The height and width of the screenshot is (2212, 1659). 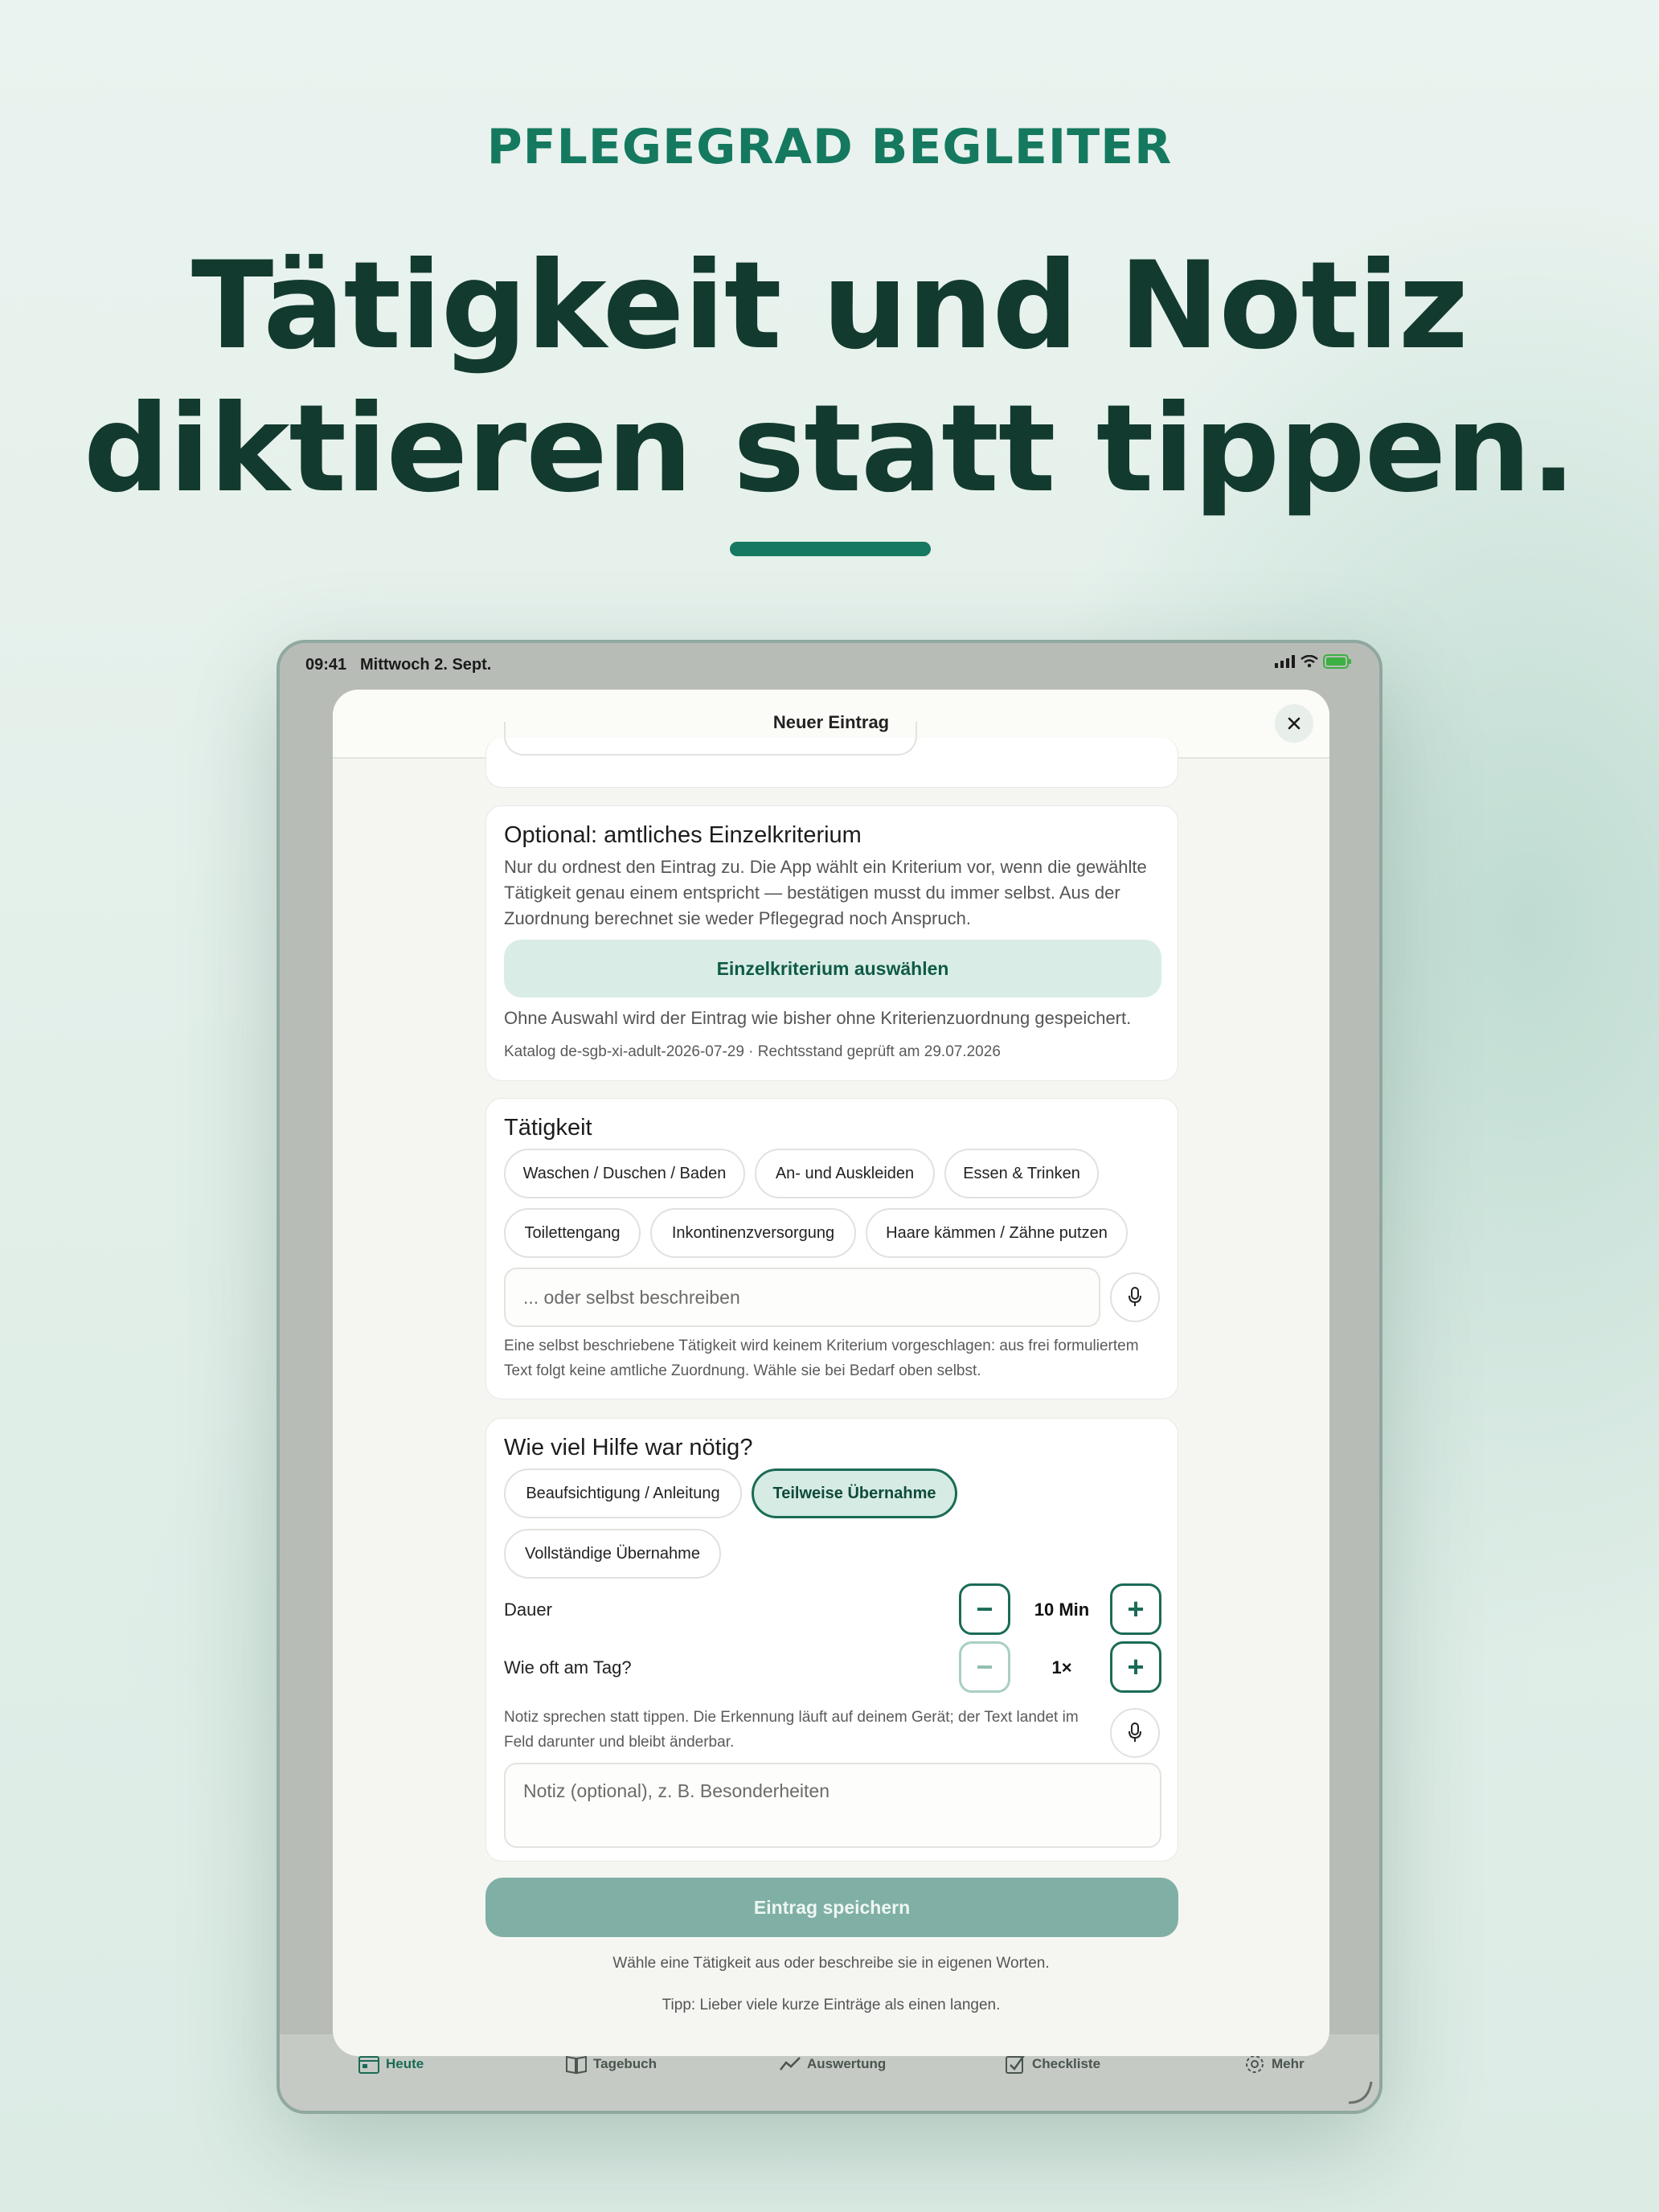 What do you see at coordinates (829, 663) in the screenshot?
I see `status-bar: 09:41 Mittwoch 2. Sept.` at bounding box center [829, 663].